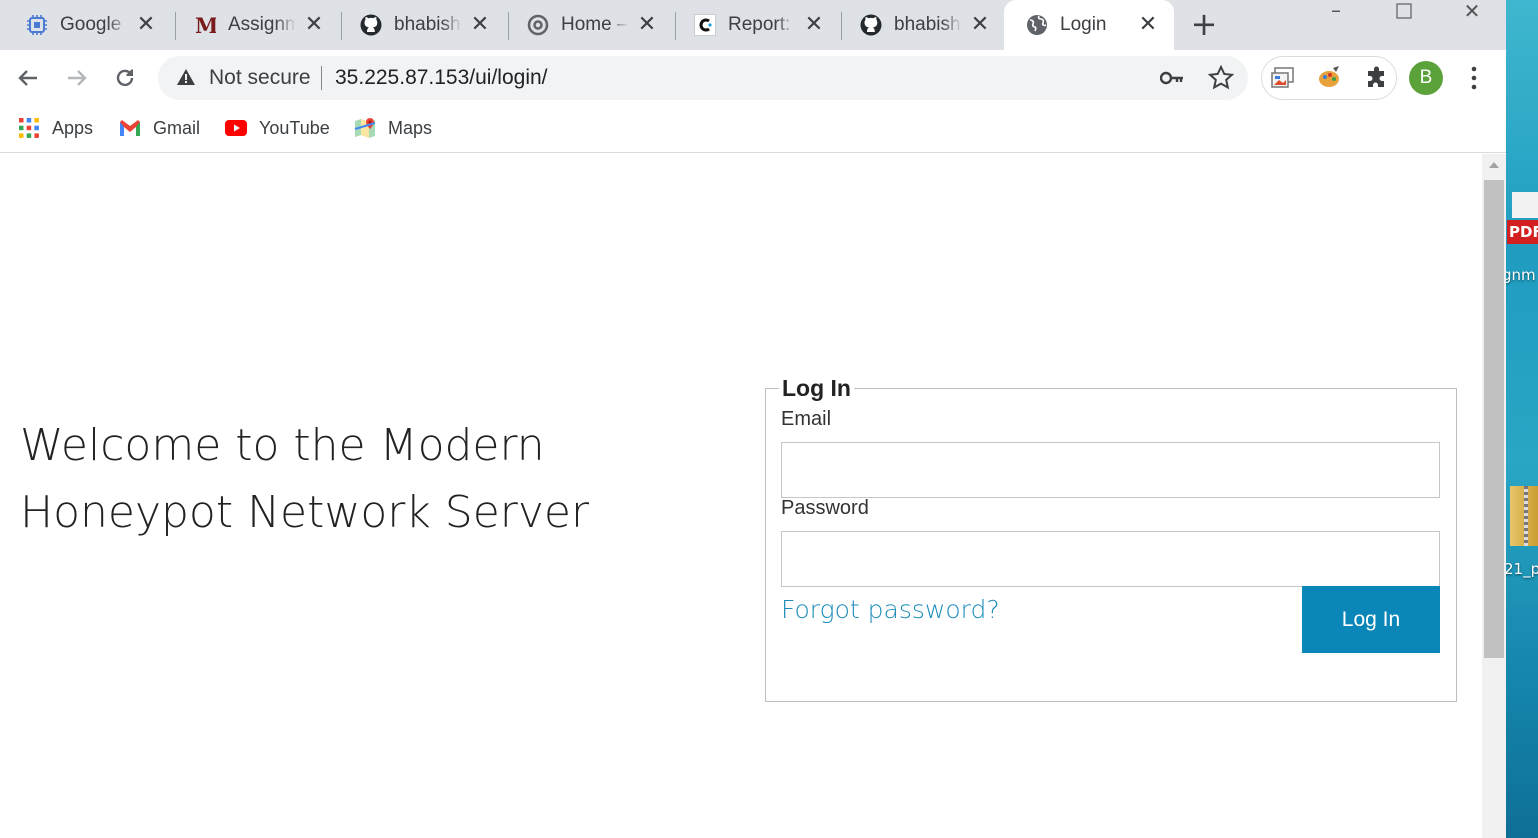 The height and width of the screenshot is (838, 1538). I want to click on report-c-icon, so click(705, 25).